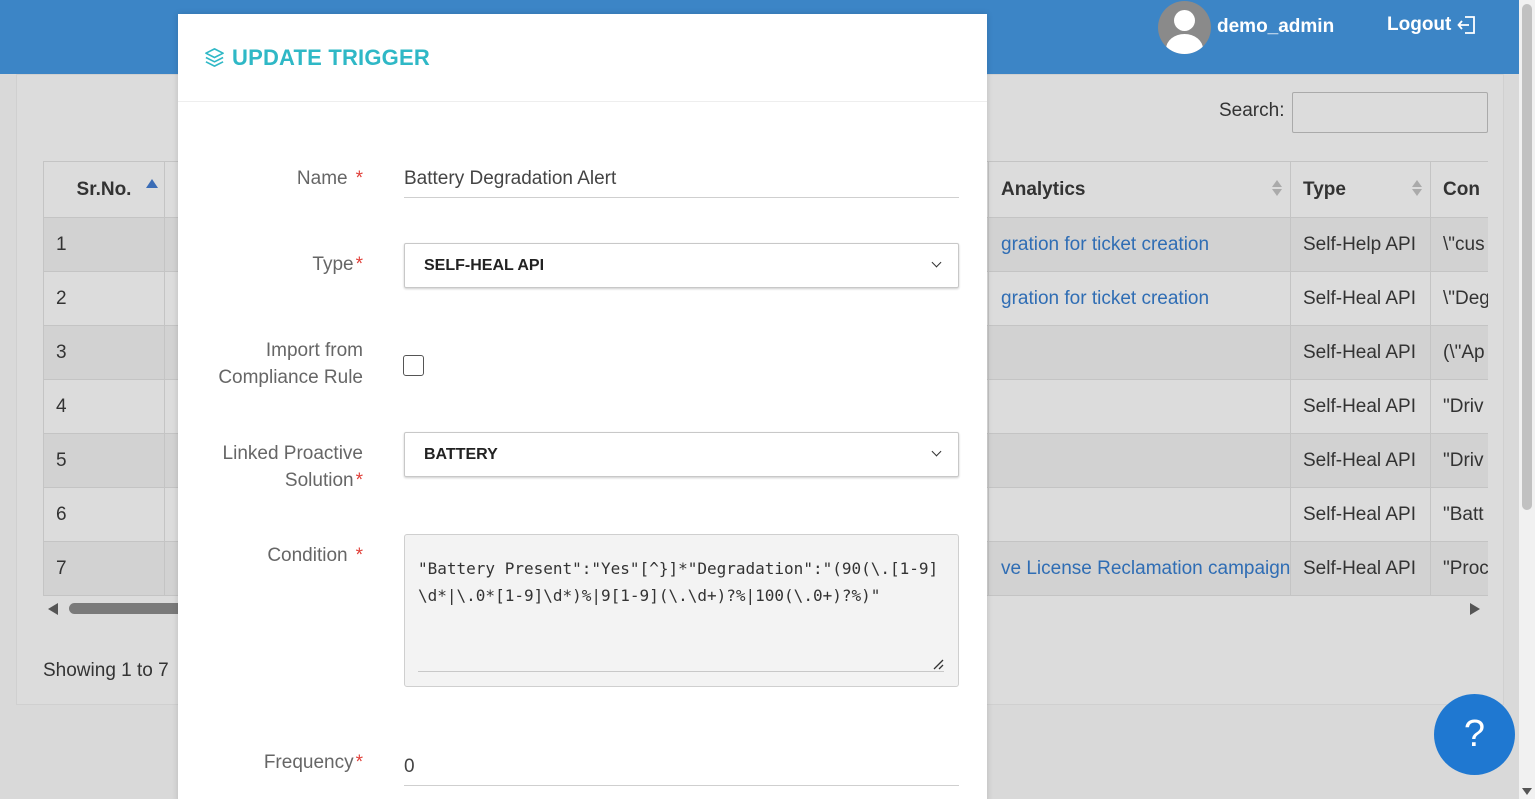  What do you see at coordinates (681, 179) in the screenshot?
I see `name-input: Battery Degradation Alert` at bounding box center [681, 179].